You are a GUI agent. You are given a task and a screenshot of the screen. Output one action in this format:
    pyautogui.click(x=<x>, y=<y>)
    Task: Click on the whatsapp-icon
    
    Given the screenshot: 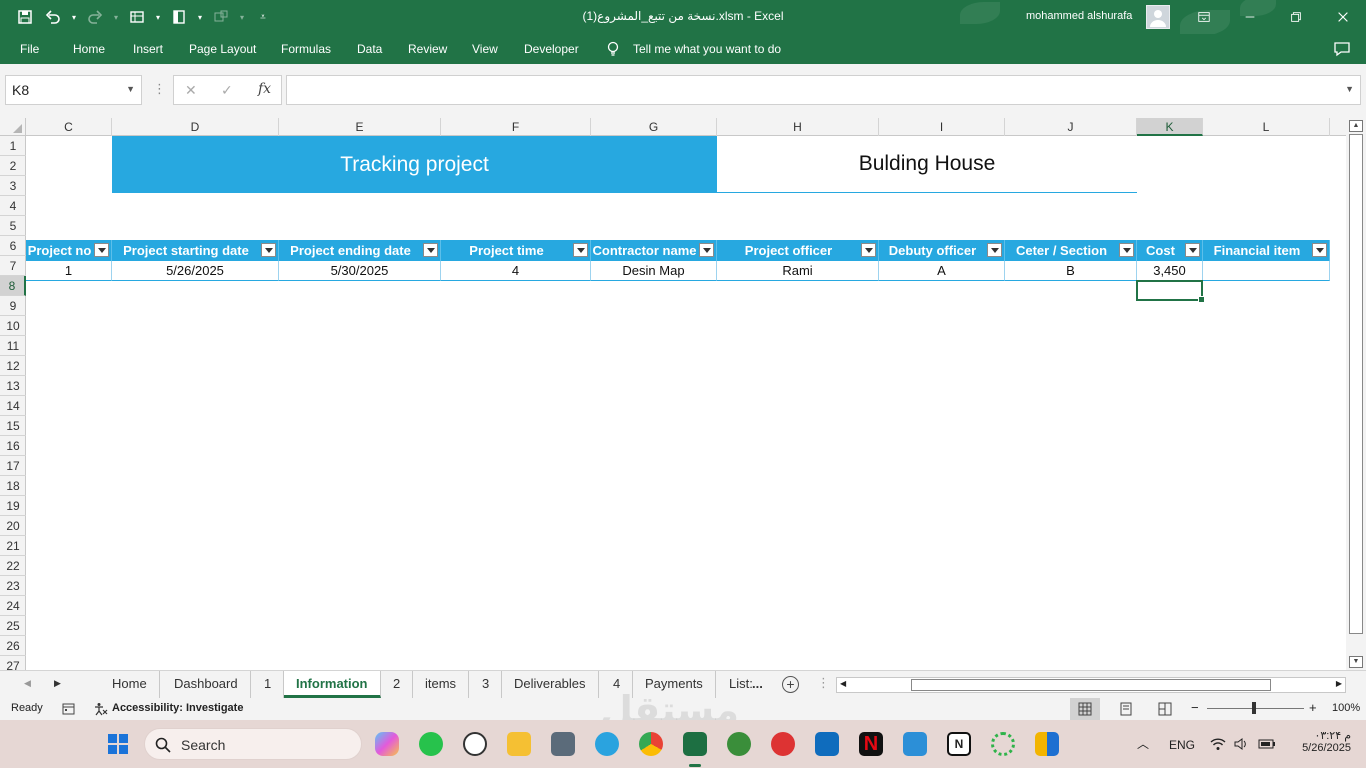 What is the action you would take?
    pyautogui.click(x=431, y=744)
    